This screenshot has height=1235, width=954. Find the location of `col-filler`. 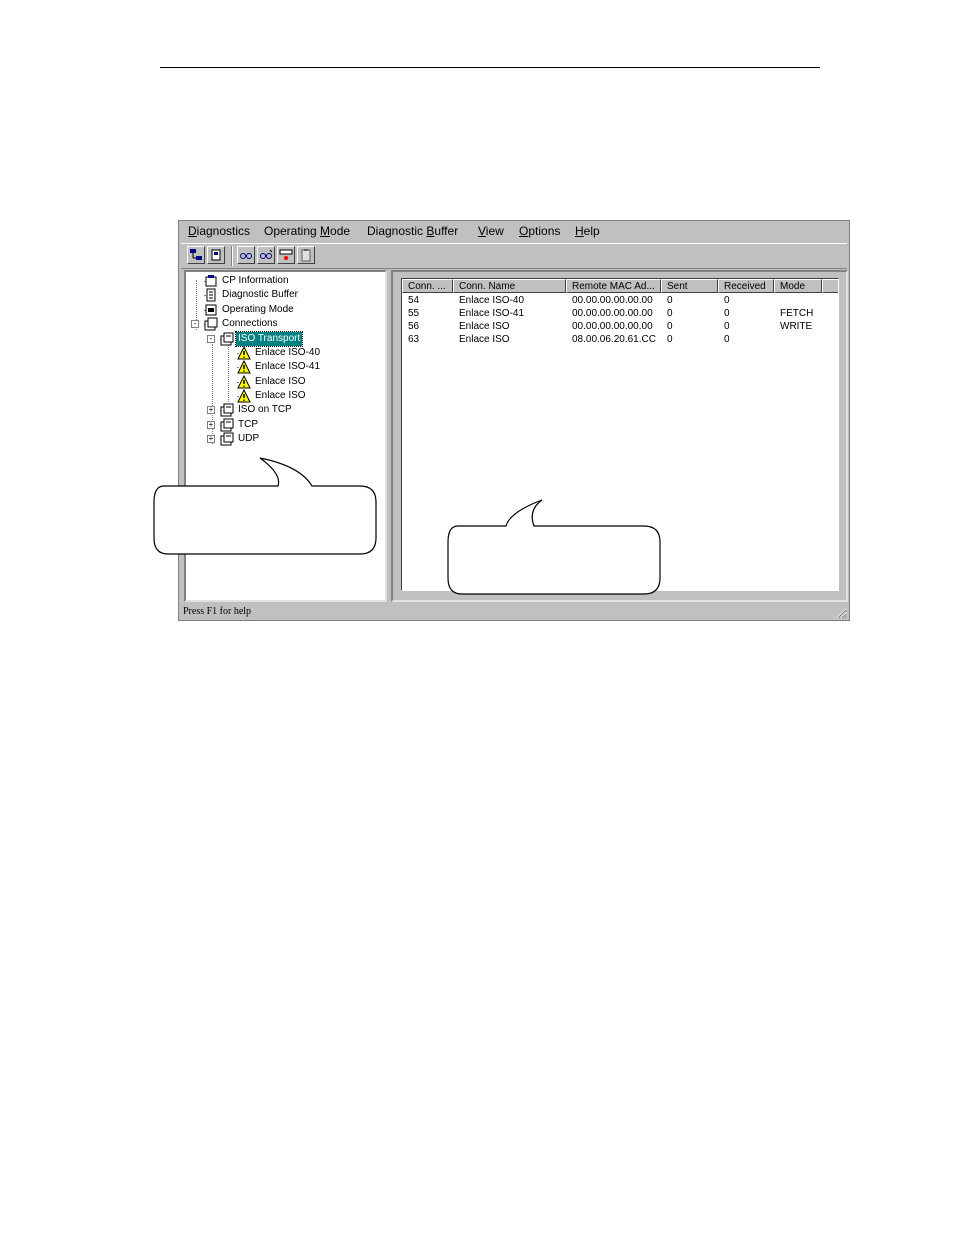

col-filler is located at coordinates (830, 286).